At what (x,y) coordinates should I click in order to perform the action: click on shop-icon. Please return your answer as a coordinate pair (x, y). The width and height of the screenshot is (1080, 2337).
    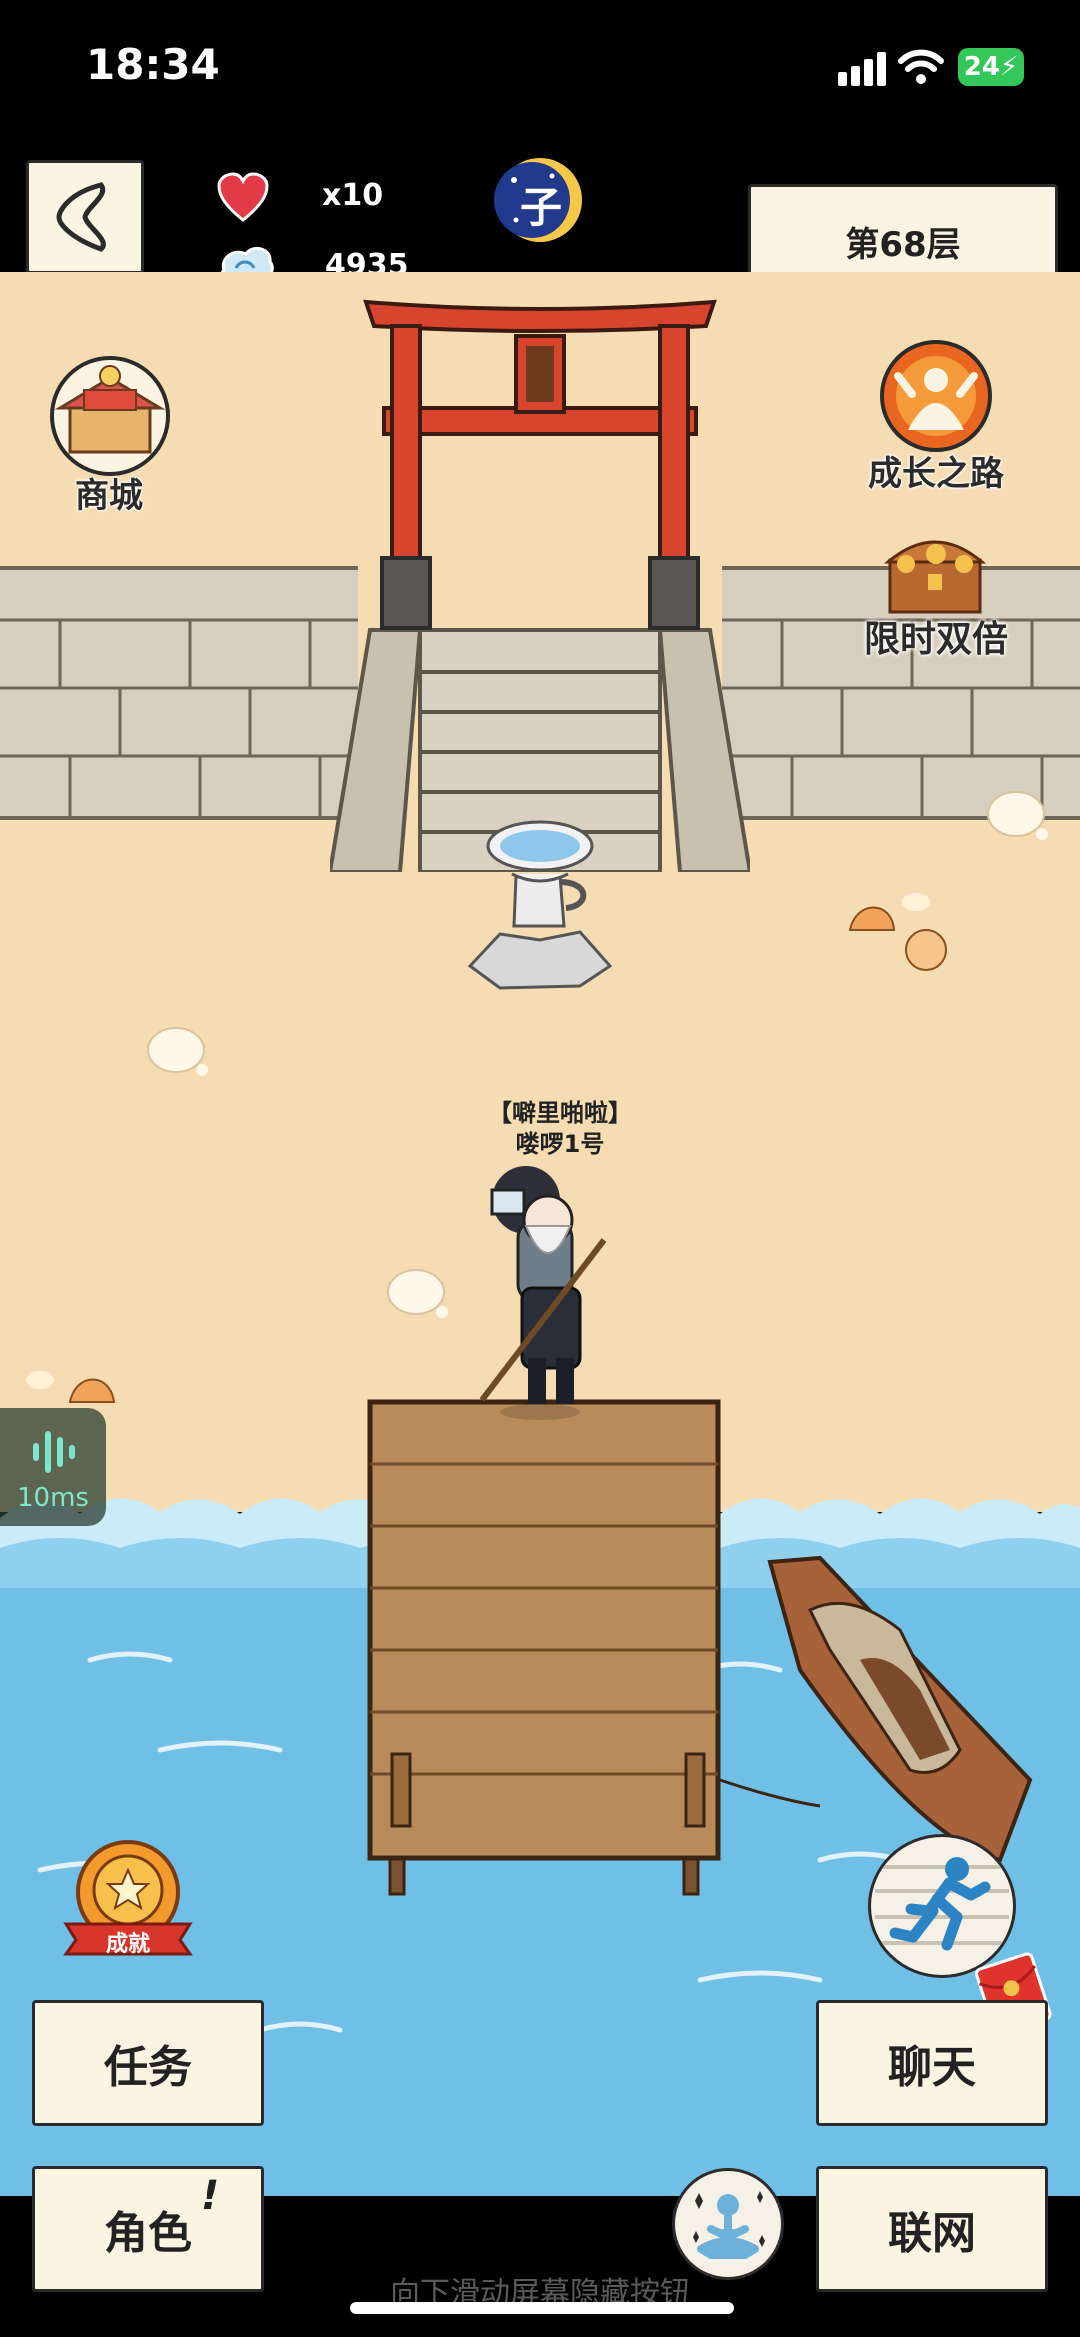
    Looking at the image, I should click on (110, 416).